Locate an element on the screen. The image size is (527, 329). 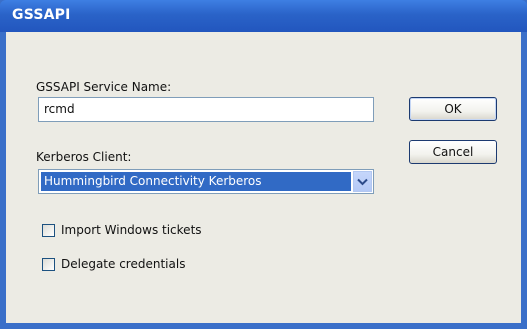
ok-button: OK is located at coordinates (453, 109).